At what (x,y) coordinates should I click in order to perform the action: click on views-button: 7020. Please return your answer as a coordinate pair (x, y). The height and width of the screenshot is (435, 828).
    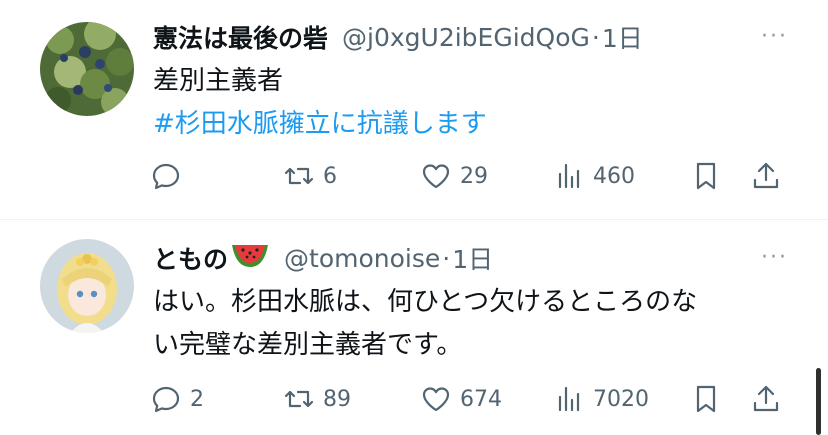
    Looking at the image, I should click on (601, 399).